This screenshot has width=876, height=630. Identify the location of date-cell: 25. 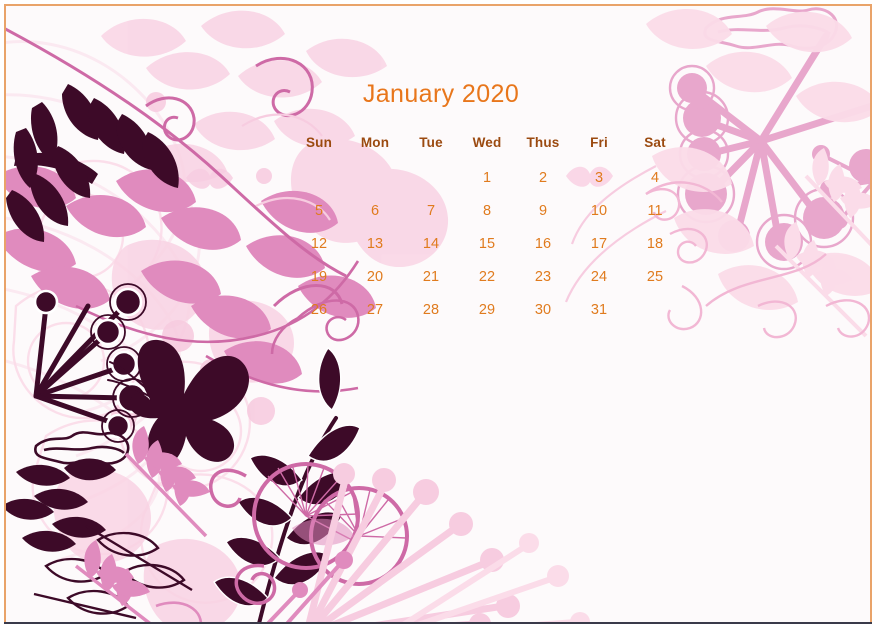
(655, 283).